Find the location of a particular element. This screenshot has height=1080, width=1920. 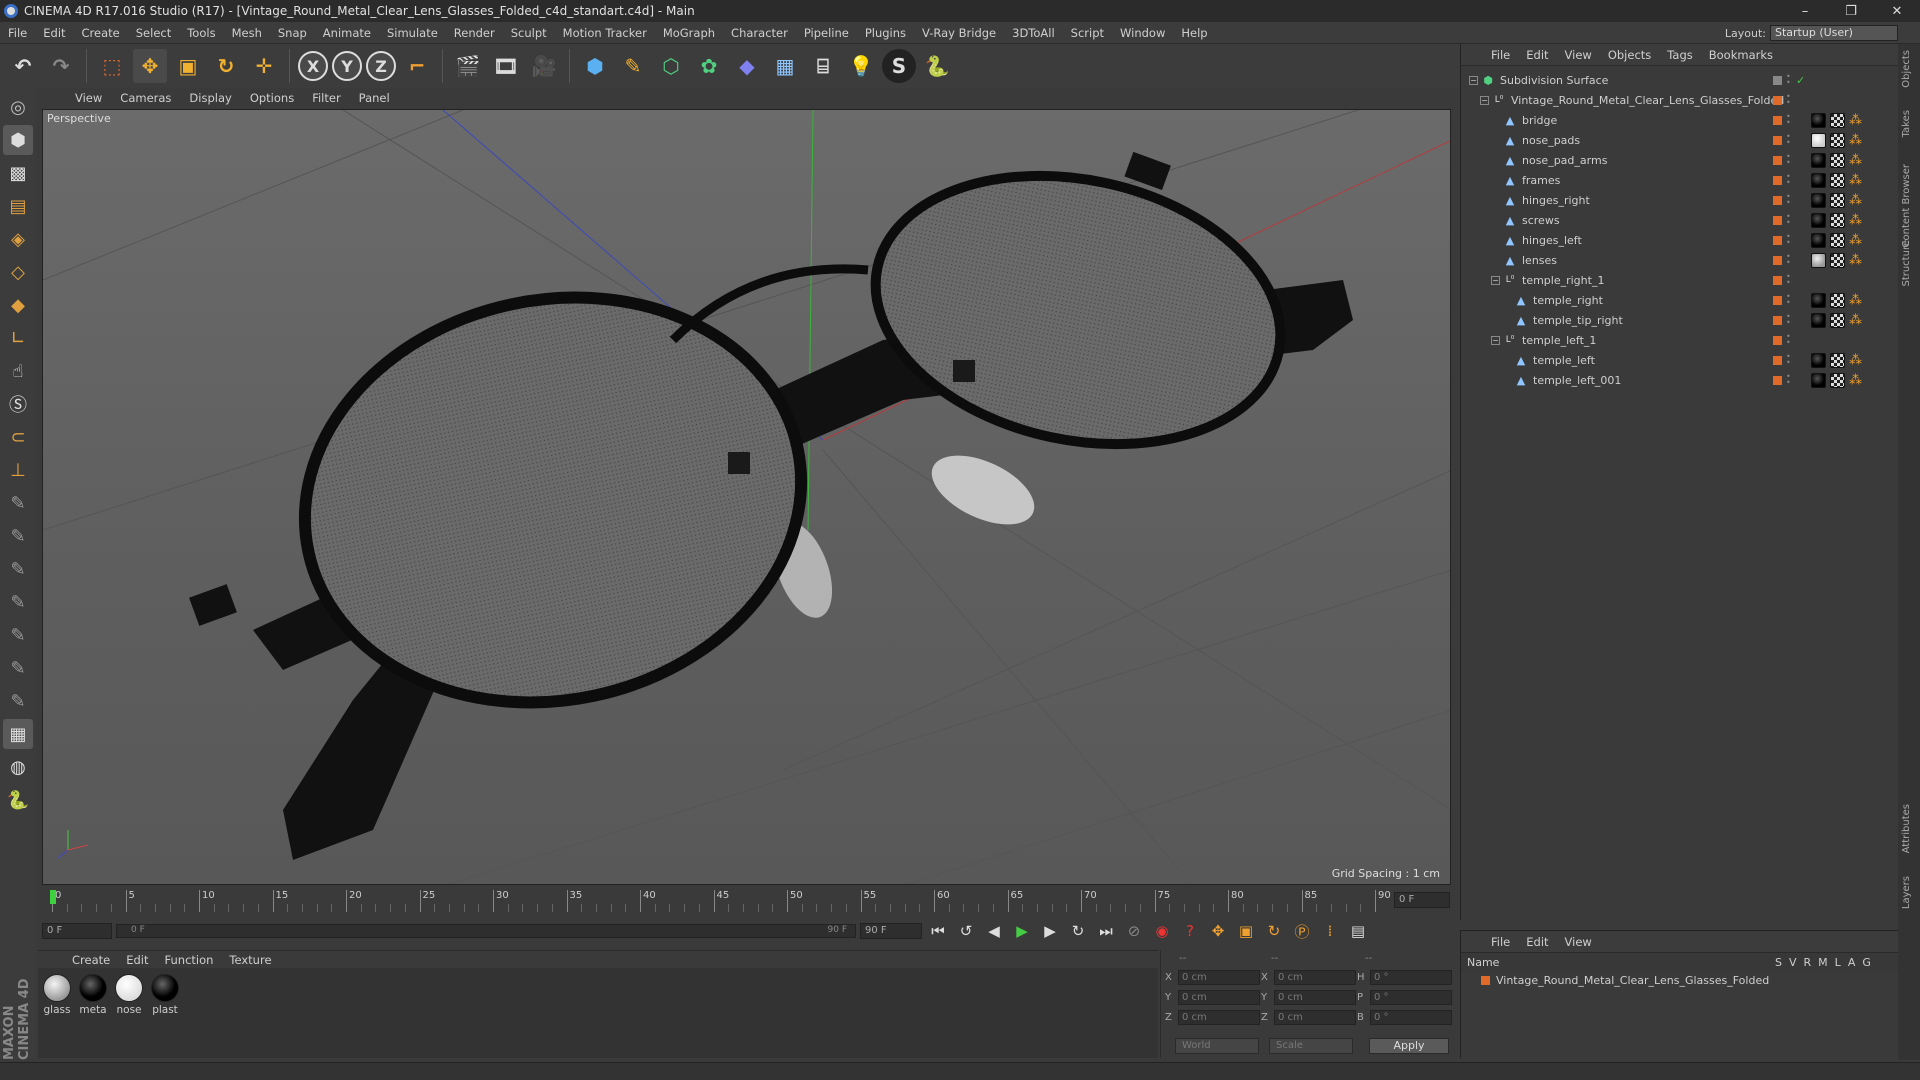

axis-mode-icon: ∟ is located at coordinates (18, 338).